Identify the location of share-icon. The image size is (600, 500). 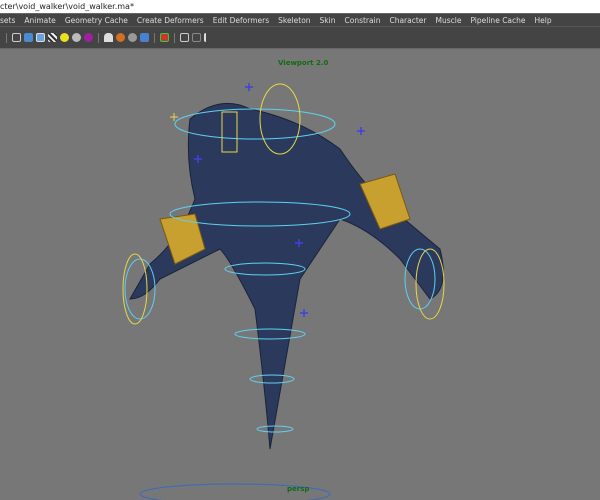
(208, 37).